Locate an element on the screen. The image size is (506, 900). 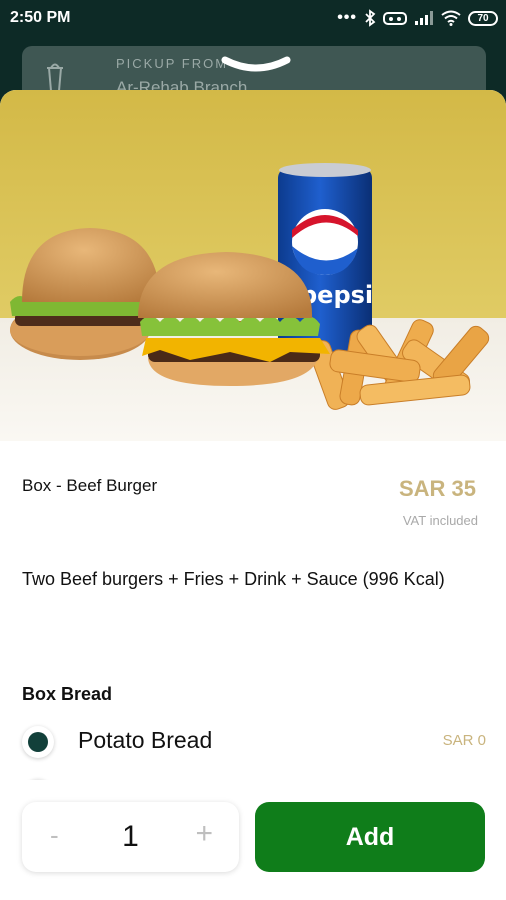
status-bar: 2:50 PM ••• 70 is located at coordinates (253, 18).